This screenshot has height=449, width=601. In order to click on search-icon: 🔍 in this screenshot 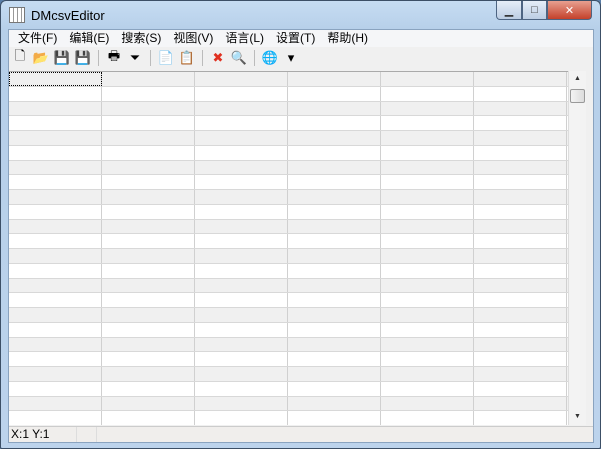, I will do `click(239, 58)`.